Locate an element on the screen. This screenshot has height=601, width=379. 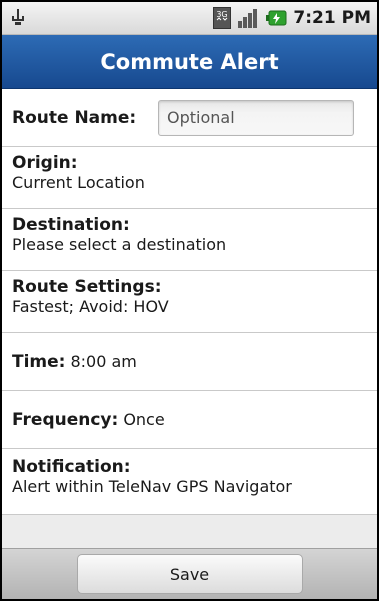
usb-icon is located at coordinates (18, 17).